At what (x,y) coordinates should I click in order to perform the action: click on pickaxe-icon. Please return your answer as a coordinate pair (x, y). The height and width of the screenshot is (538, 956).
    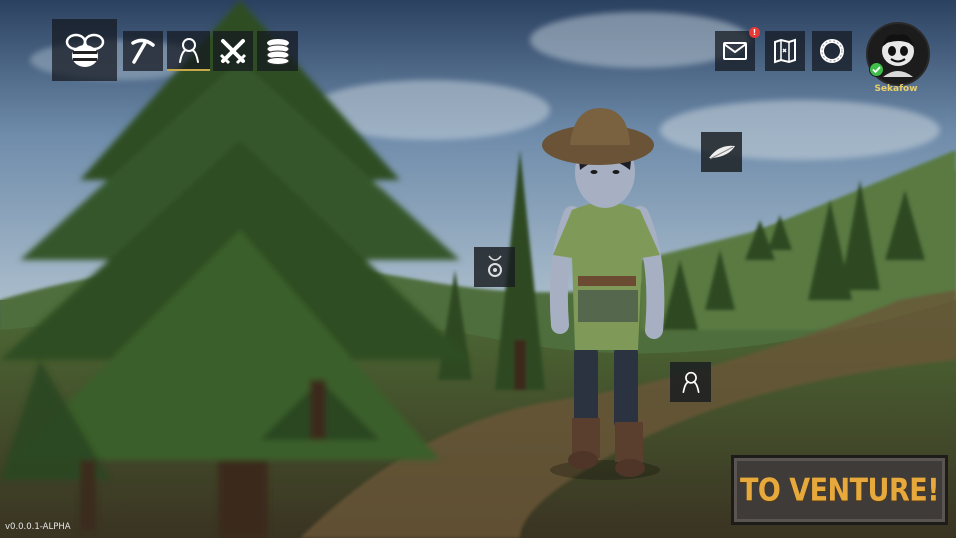
    Looking at the image, I should click on (143, 51).